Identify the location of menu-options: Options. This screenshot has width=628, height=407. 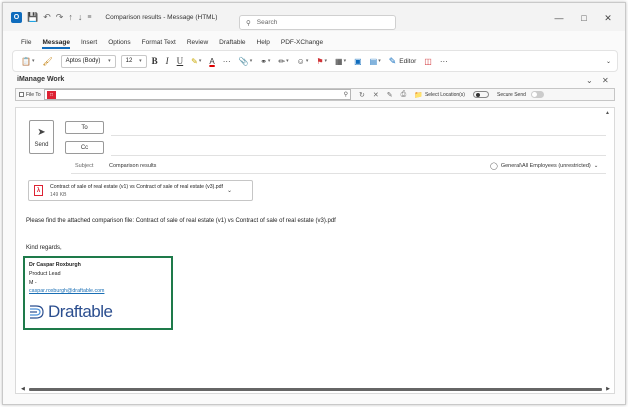
(119, 42).